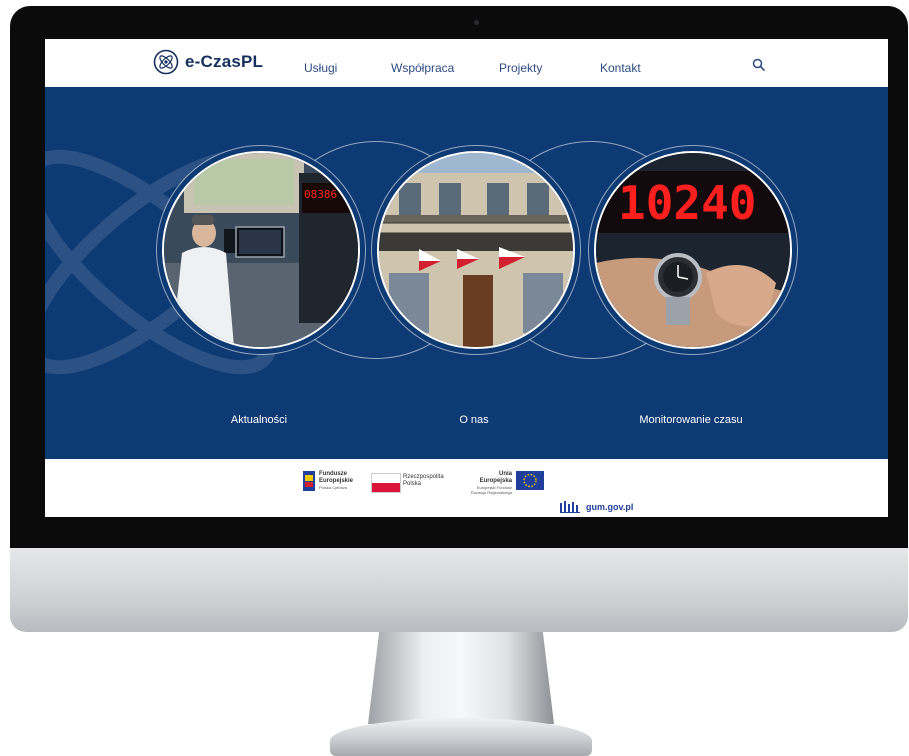 This screenshot has width=909, height=756. I want to click on fe-logo: Fundusze Europejskie Polska Cyfrowa, so click(328, 481).